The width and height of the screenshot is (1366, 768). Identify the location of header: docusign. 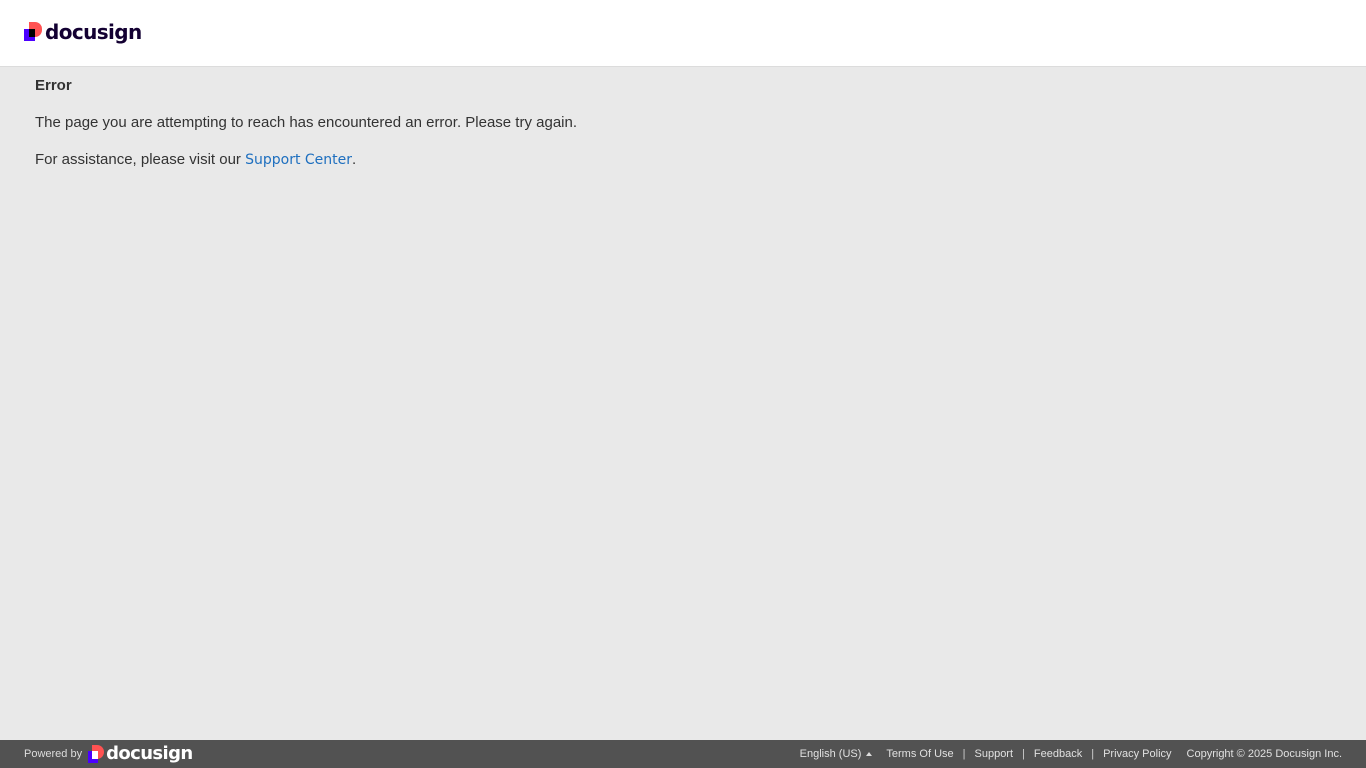
(683, 33).